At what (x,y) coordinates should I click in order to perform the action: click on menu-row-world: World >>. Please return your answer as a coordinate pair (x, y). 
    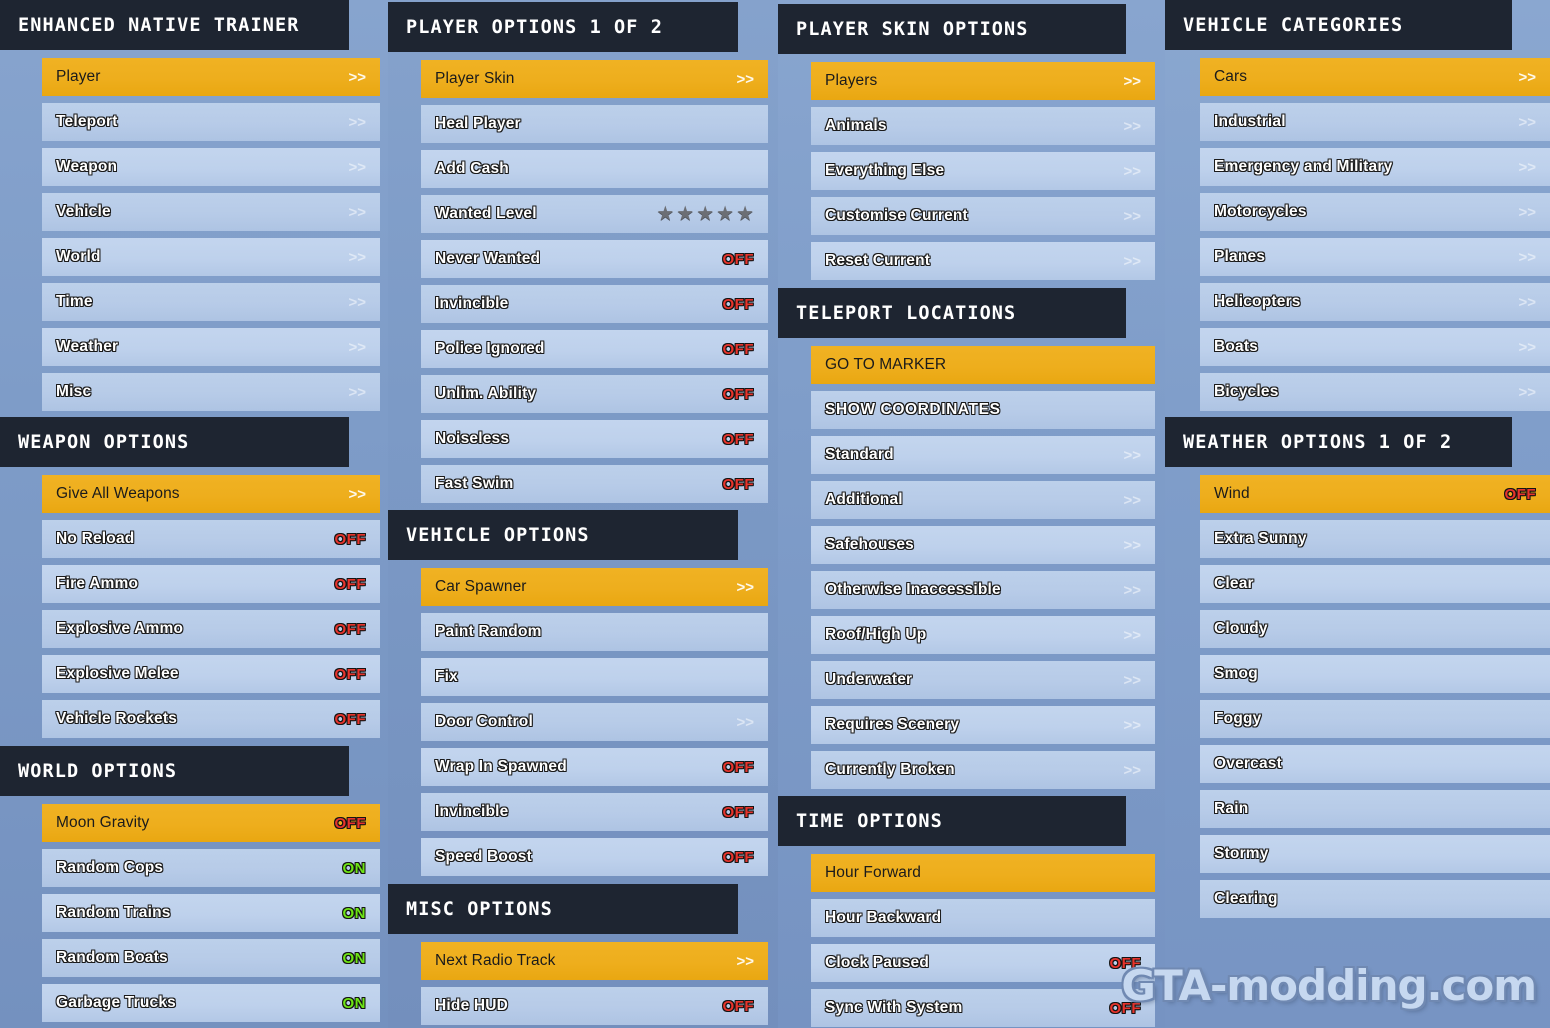
    Looking at the image, I should click on (211, 257).